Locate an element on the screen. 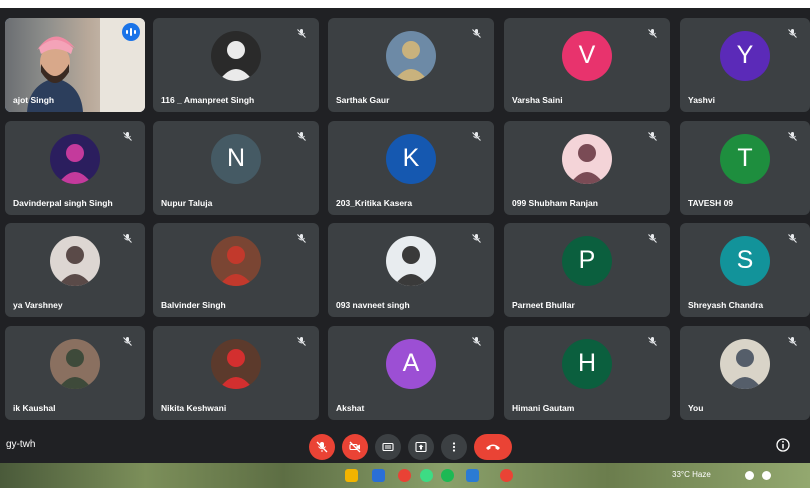 The width and height of the screenshot is (810, 488). avatar-initial: K is located at coordinates (411, 158).